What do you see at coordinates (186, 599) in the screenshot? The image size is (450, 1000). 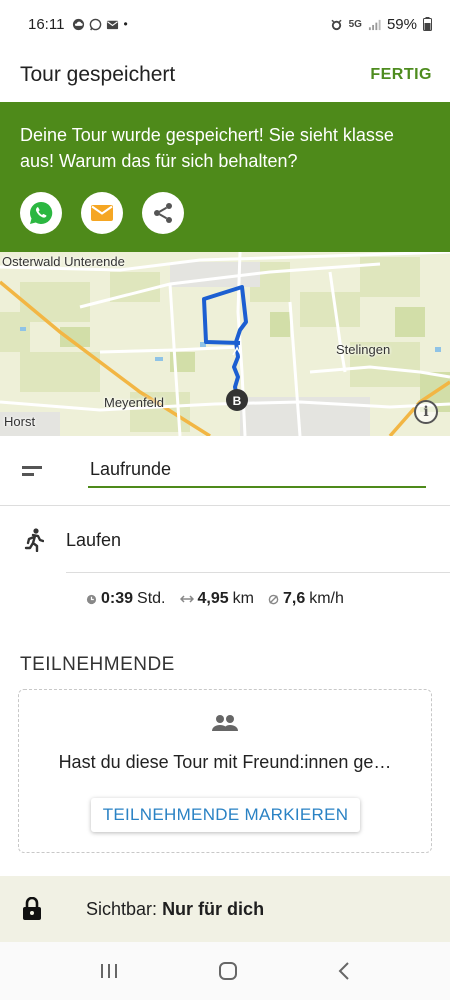 I see `distance-icon` at bounding box center [186, 599].